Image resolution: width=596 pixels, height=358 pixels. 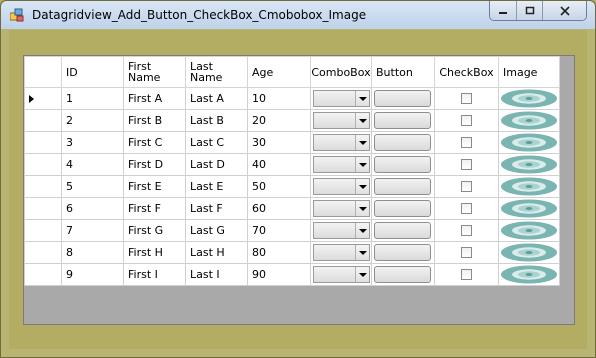 I want to click on column-header-age: Age, so click(x=279, y=72).